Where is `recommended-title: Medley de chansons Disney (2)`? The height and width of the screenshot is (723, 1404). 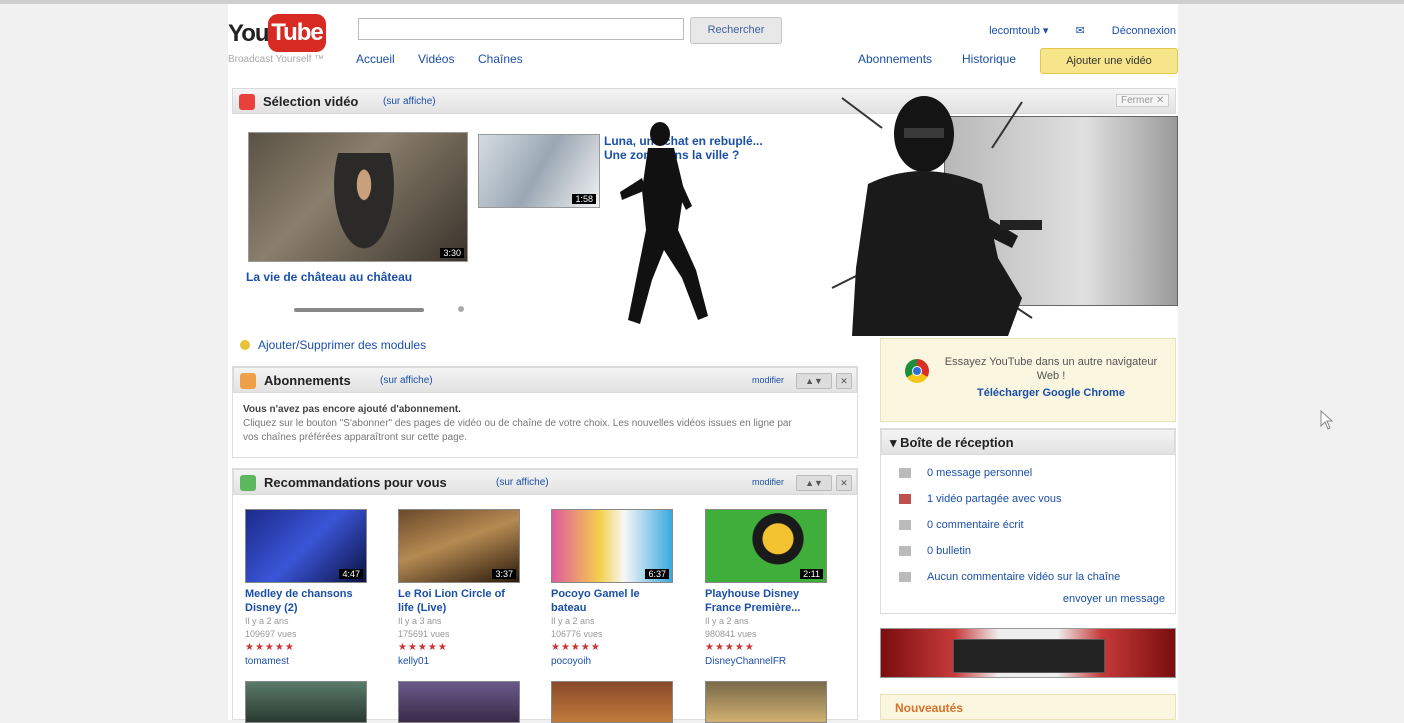
recommended-title: Medley de chansons Disney (2) is located at coordinates (307, 601).